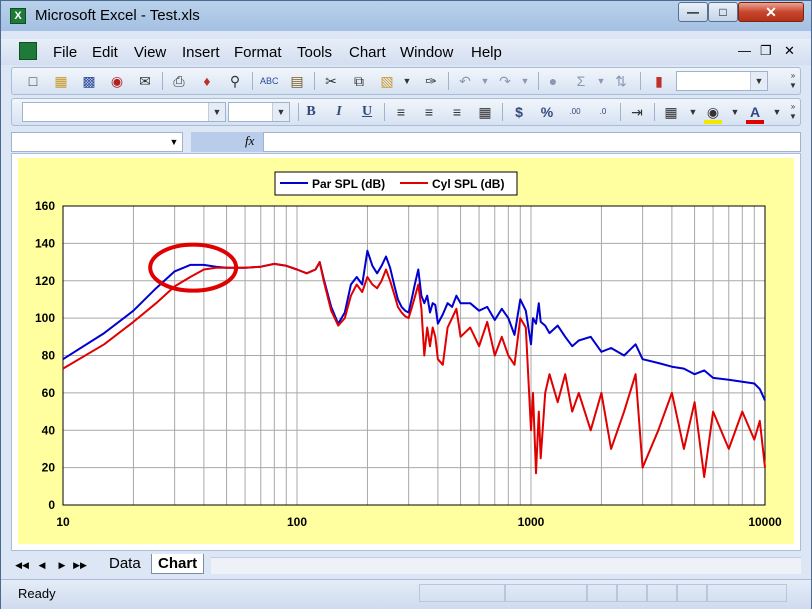 This screenshot has height=609, width=812. Describe the element at coordinates (331, 81) in the screenshot. I see `cut-icon: ✂` at that location.